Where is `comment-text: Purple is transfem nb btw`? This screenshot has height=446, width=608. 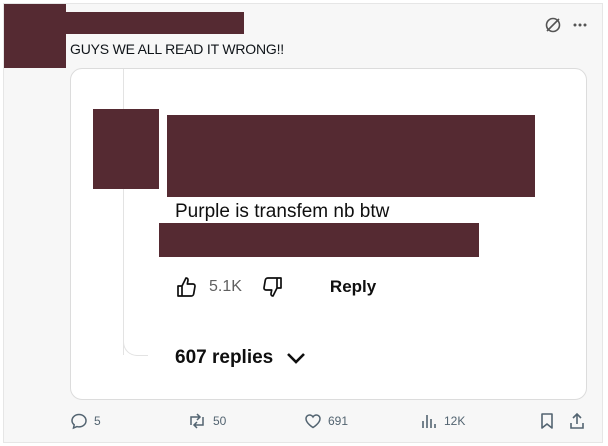 comment-text: Purple is transfem nb btw is located at coordinates (282, 211).